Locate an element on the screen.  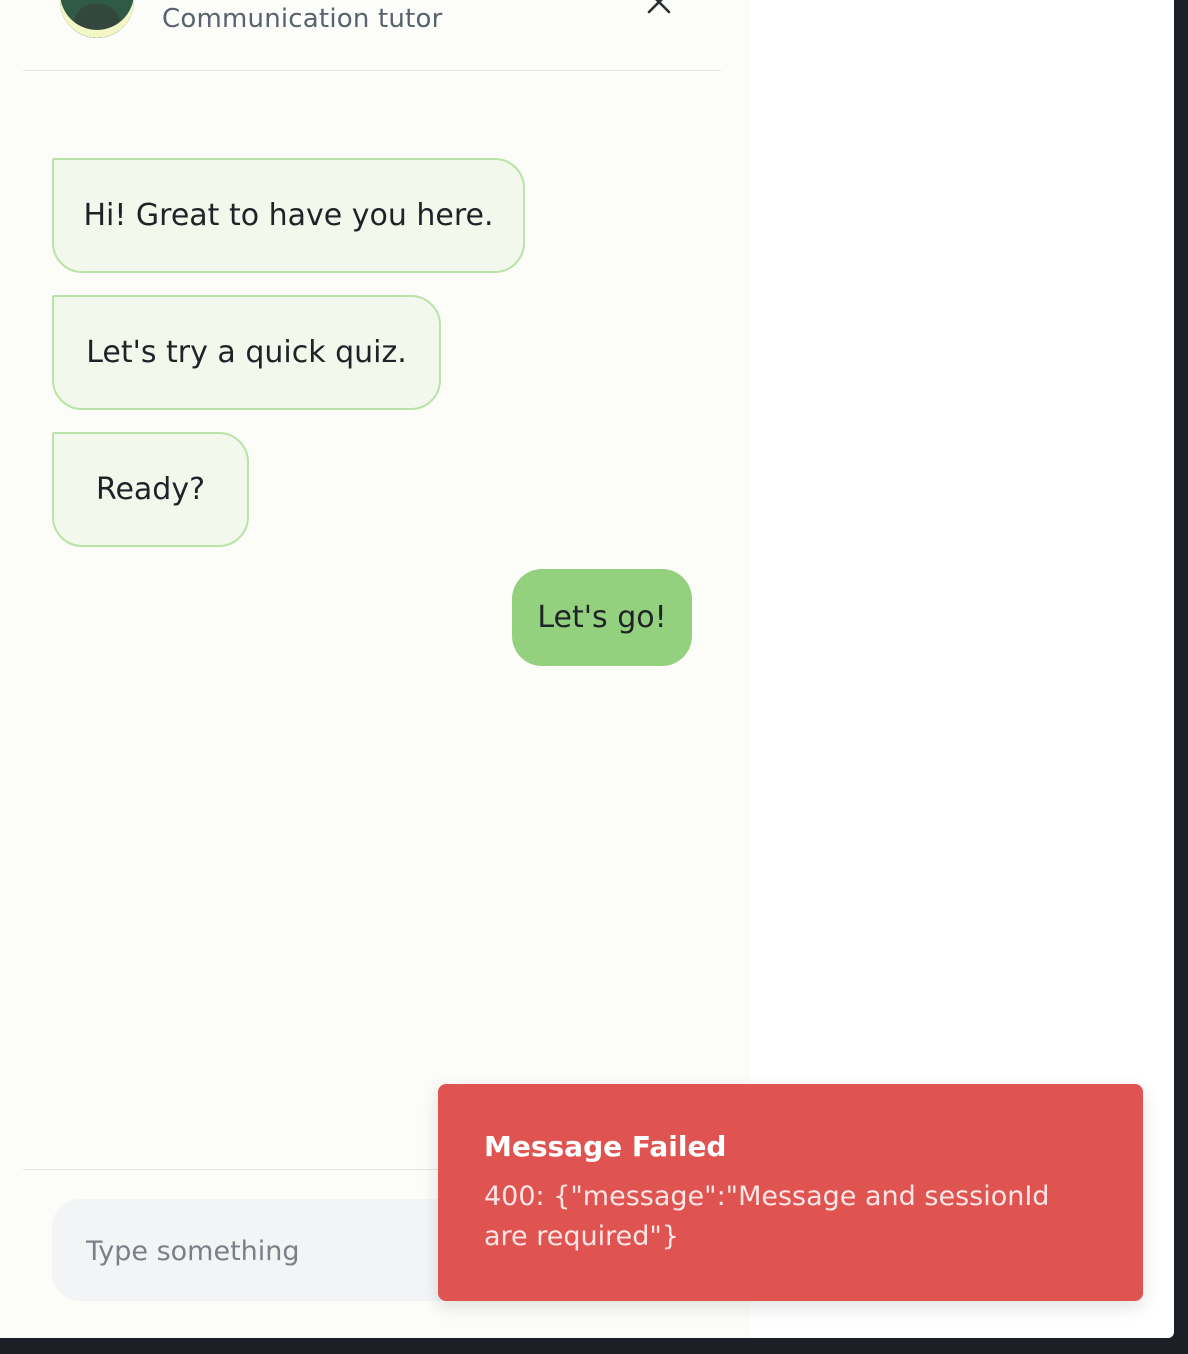
avatar-ring is located at coordinates (97, 19).